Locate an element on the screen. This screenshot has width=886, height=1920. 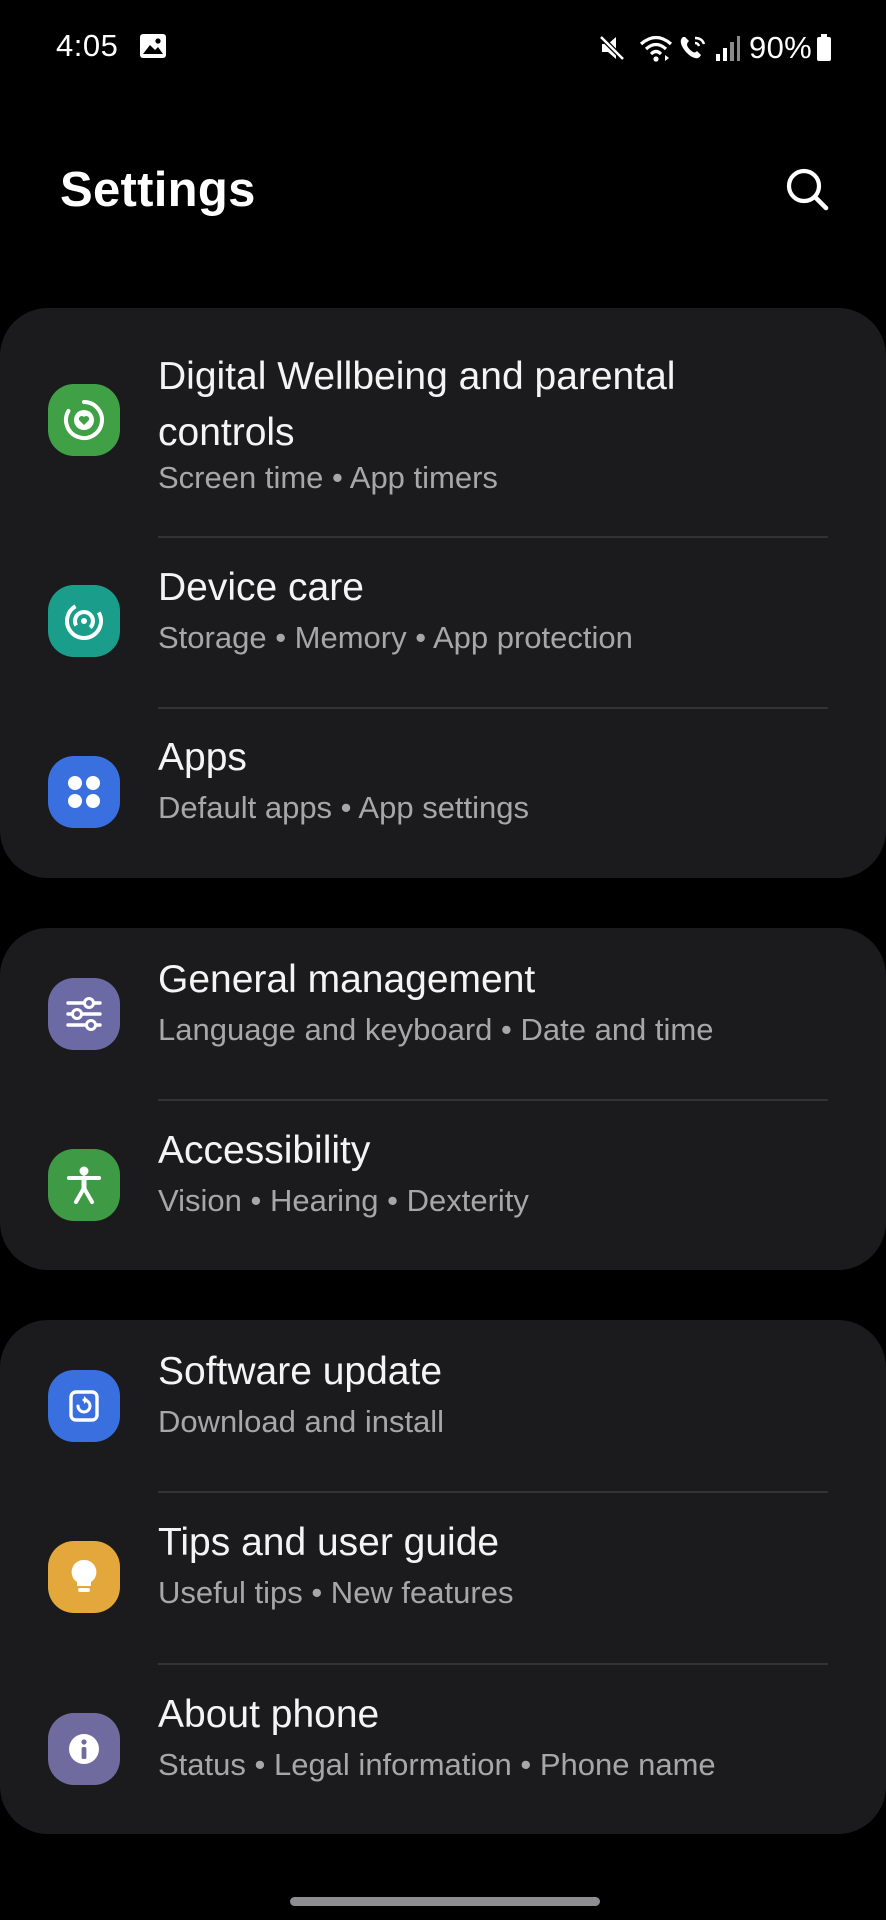
about-phone-icon is located at coordinates (84, 1749).